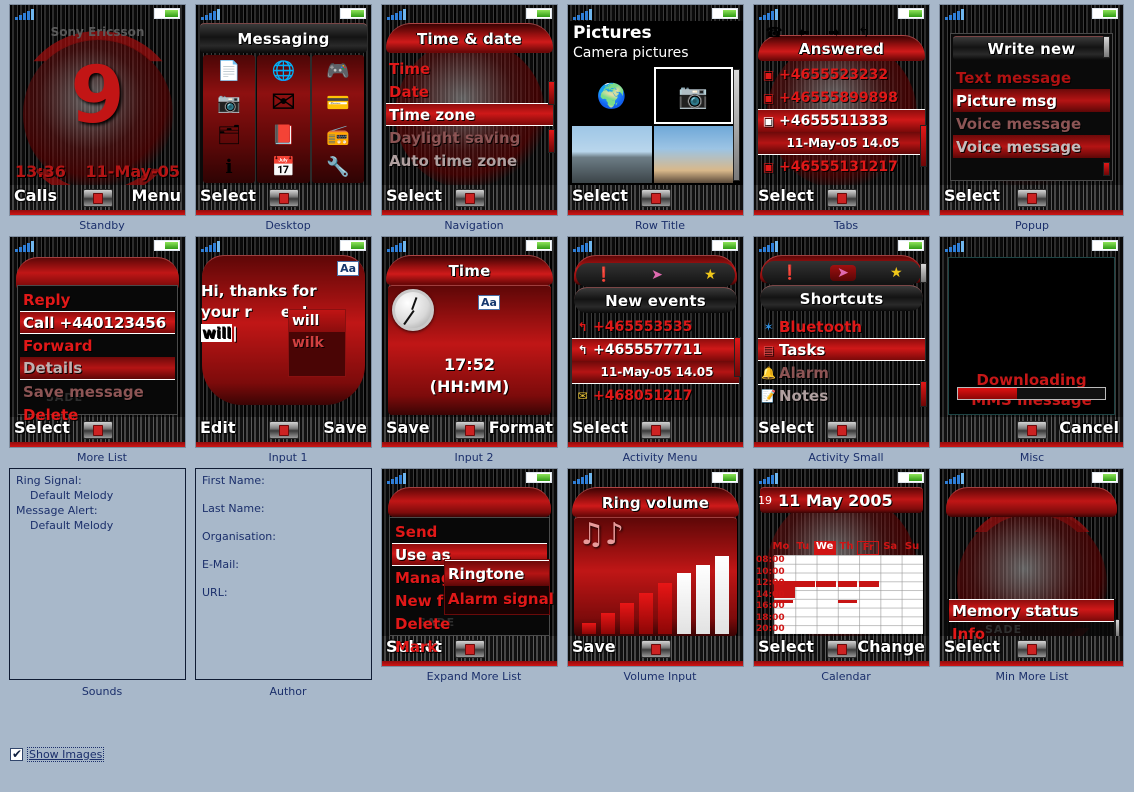 The image size is (1134, 792). I want to click on list-item: ↰ +465553535, so click(655, 326).